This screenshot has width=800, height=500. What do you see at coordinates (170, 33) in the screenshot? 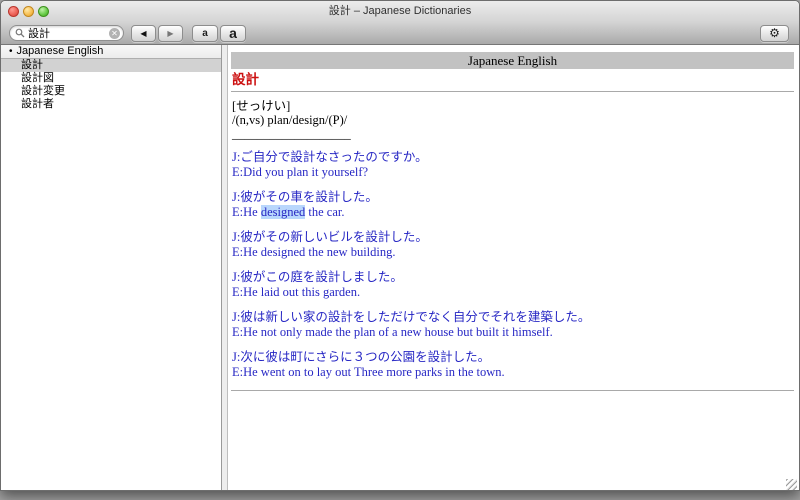
I see `forward-button: ▶` at bounding box center [170, 33].